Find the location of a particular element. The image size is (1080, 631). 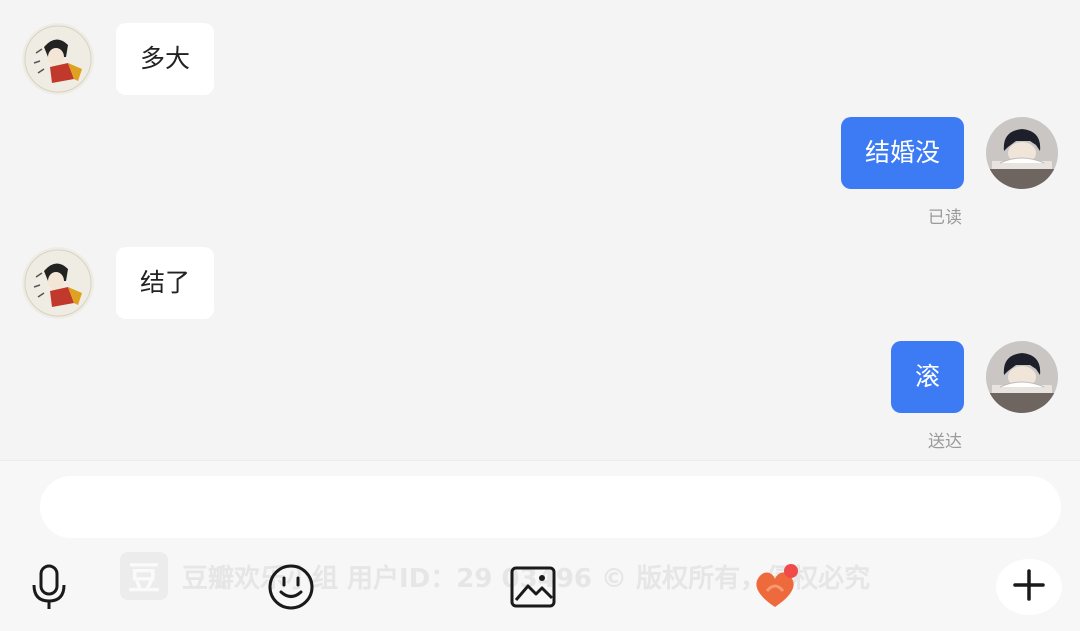

image-button is located at coordinates (533, 589).